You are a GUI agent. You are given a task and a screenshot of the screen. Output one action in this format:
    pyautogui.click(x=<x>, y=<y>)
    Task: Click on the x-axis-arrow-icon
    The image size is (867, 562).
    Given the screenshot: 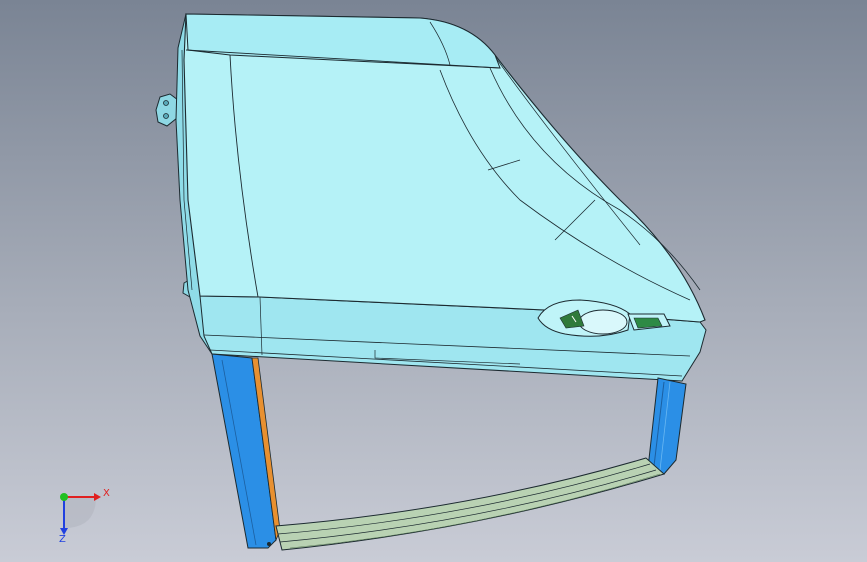 What is the action you would take?
    pyautogui.click(x=97, y=497)
    